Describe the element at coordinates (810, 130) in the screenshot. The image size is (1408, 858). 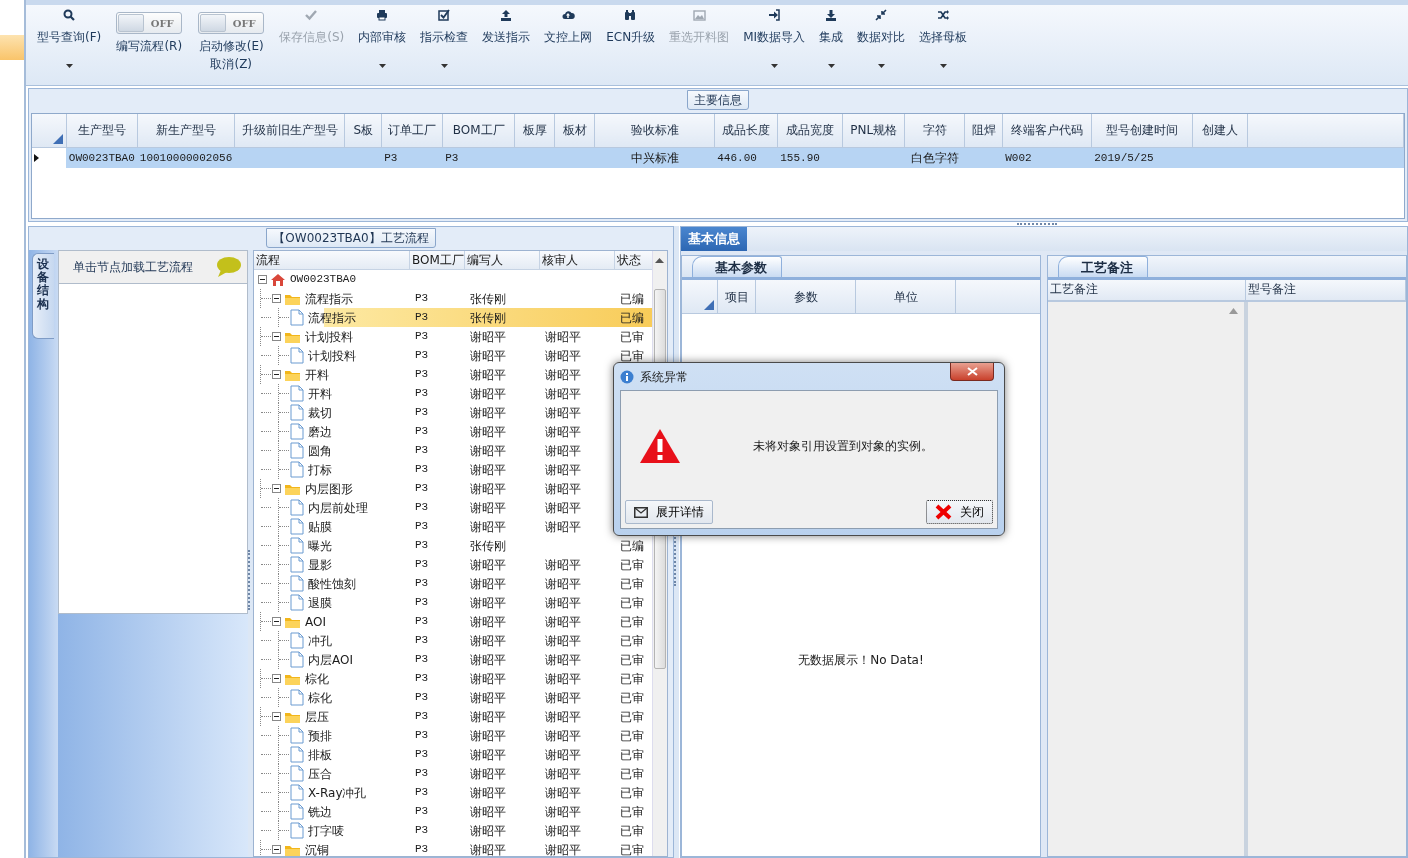
I see `column-header: 成品宽度` at that location.